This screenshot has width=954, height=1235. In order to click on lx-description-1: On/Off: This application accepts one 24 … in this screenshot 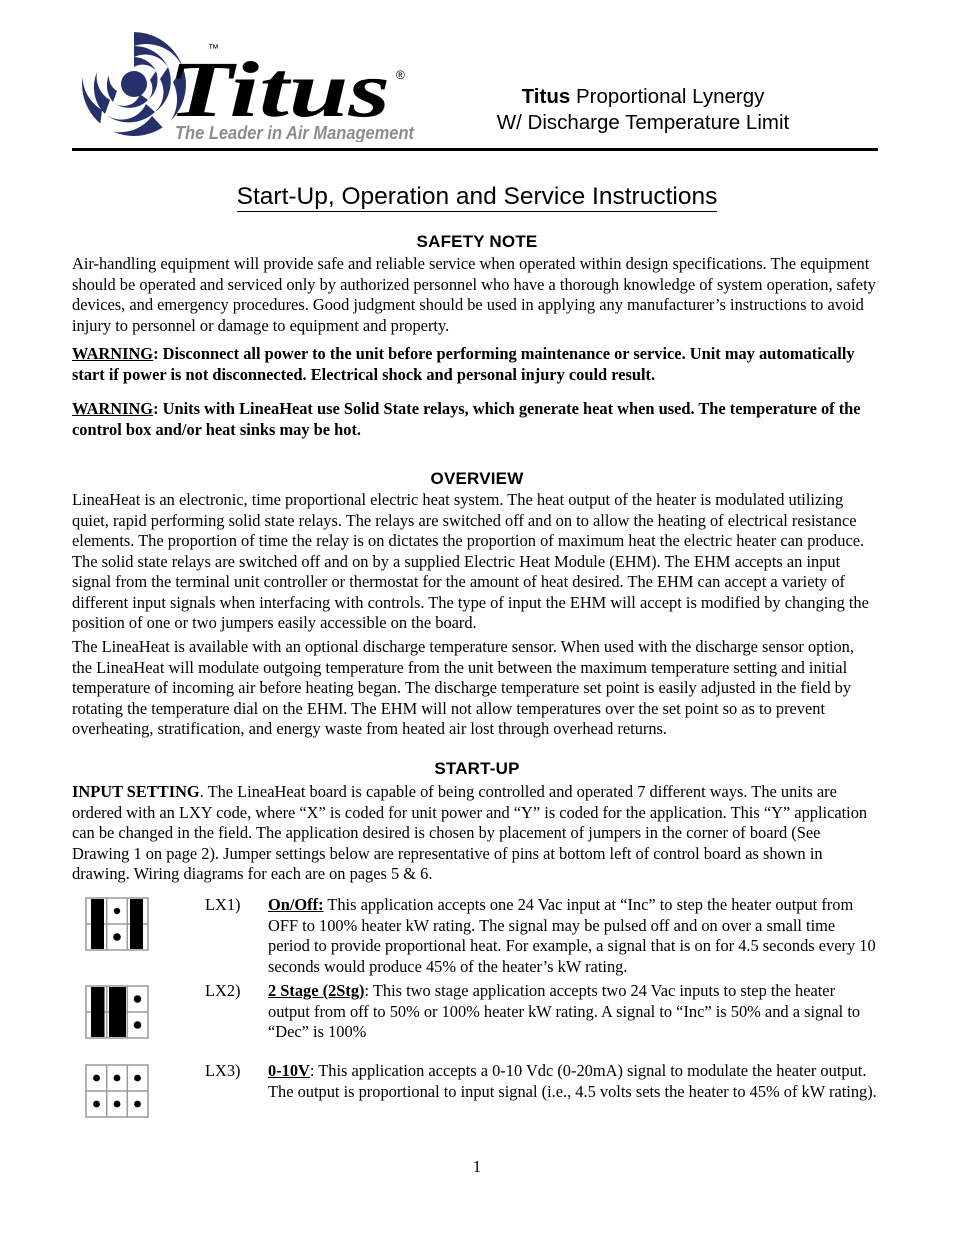, I will do `click(573, 936)`.